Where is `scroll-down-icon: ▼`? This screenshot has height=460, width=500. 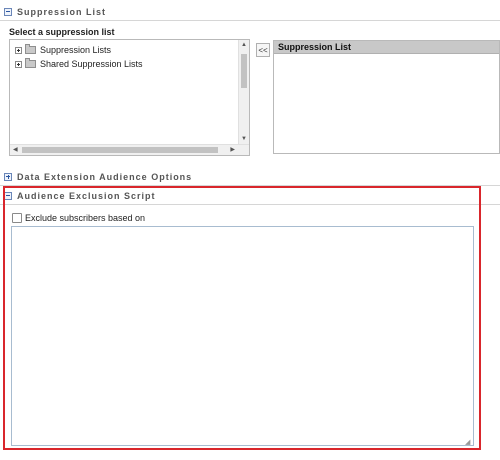
scroll-down-icon: ▼ is located at coordinates (244, 139).